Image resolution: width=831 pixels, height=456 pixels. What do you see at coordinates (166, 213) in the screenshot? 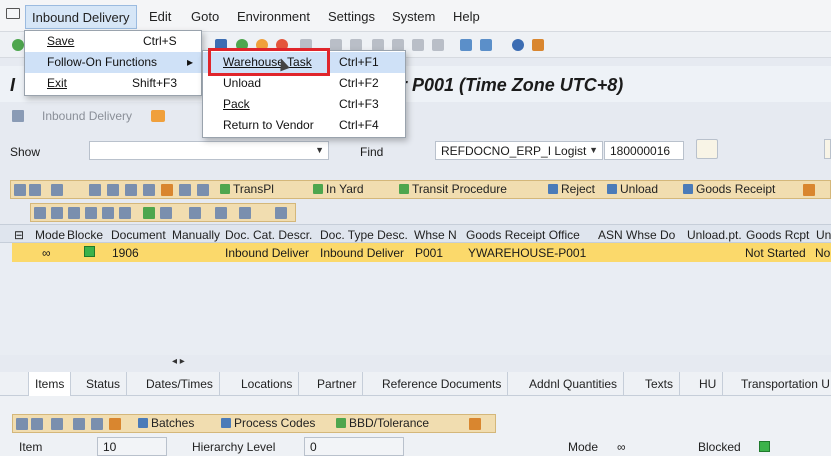
I see `subtotal-icon` at bounding box center [166, 213].